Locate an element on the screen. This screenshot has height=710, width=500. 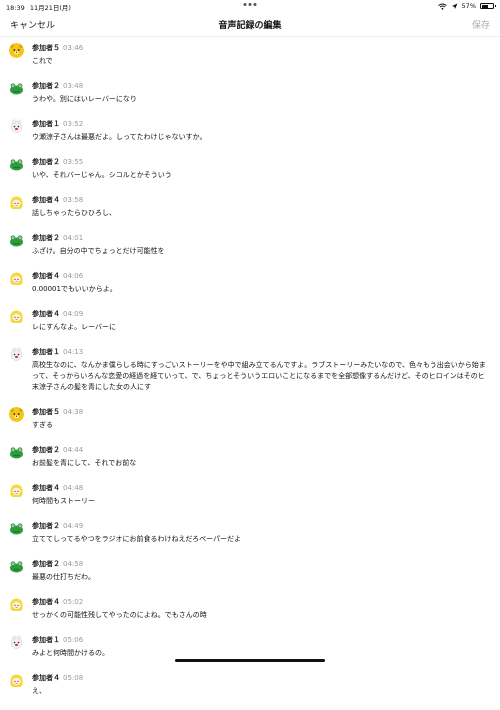
timestamp: 03:48 is located at coordinates (73, 86).